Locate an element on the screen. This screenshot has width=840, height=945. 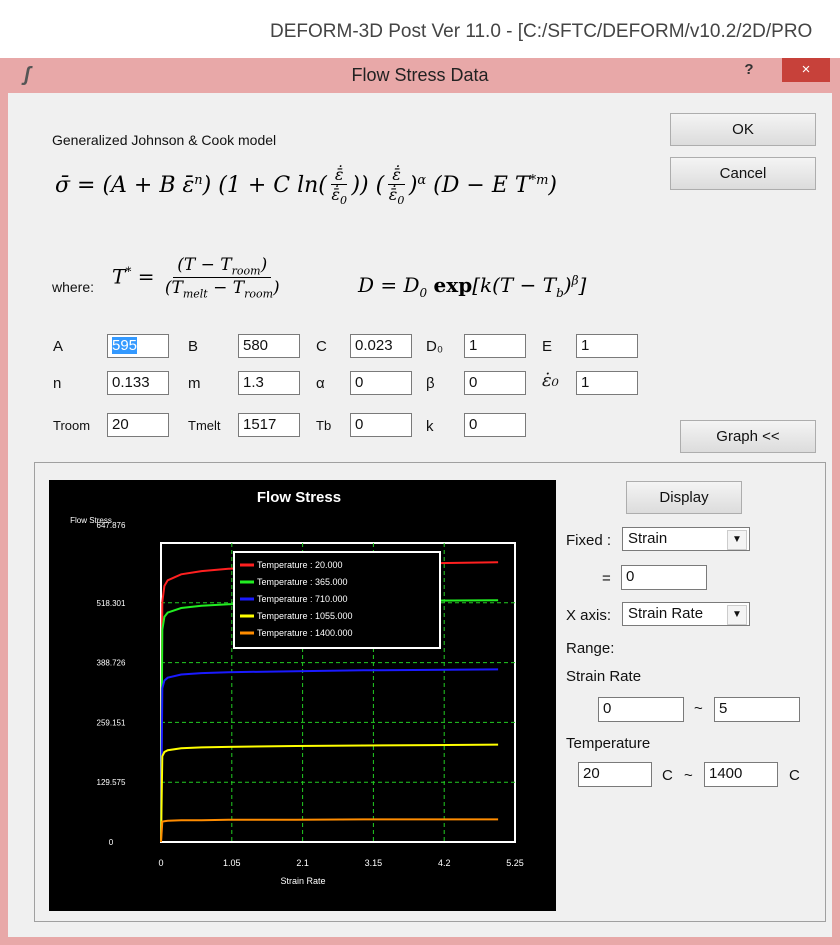
temperature-label: Temperature is located at coordinates (608, 743).